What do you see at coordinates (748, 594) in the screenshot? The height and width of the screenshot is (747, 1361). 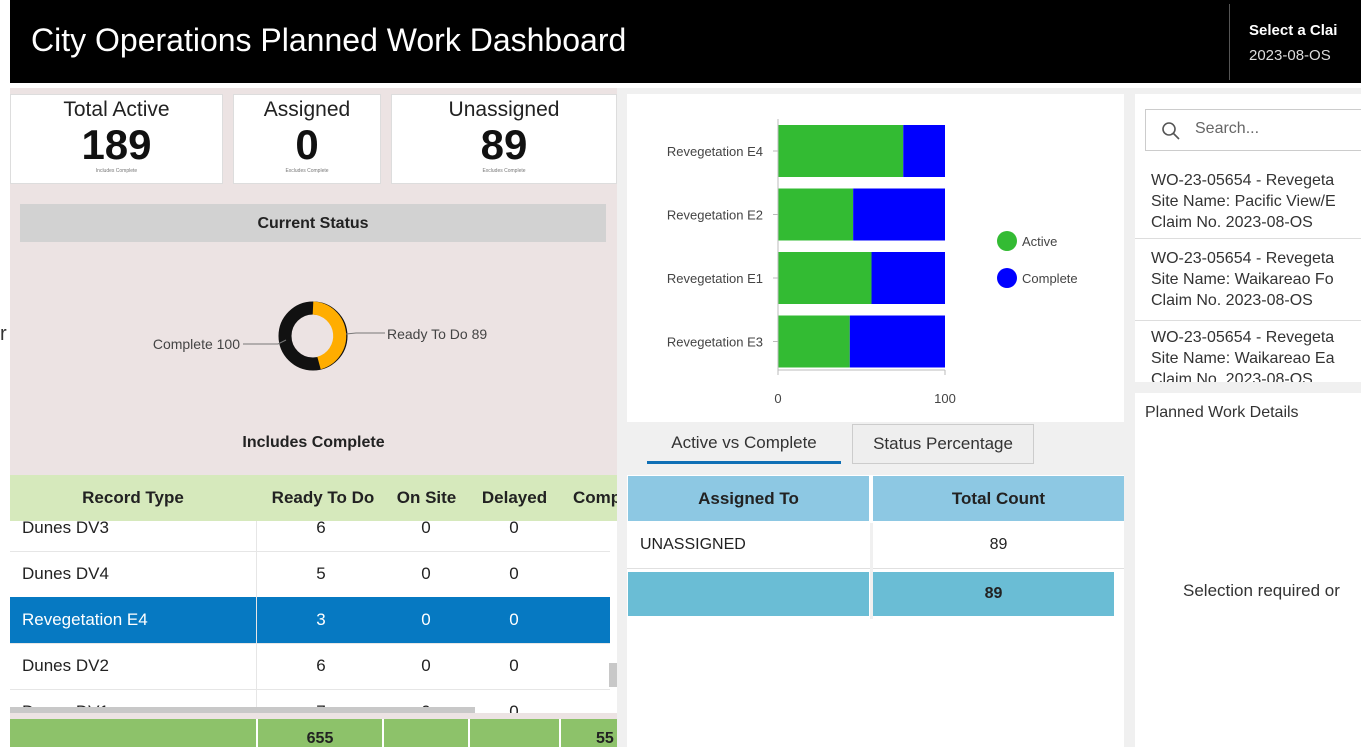 I see `total-row-cell` at bounding box center [748, 594].